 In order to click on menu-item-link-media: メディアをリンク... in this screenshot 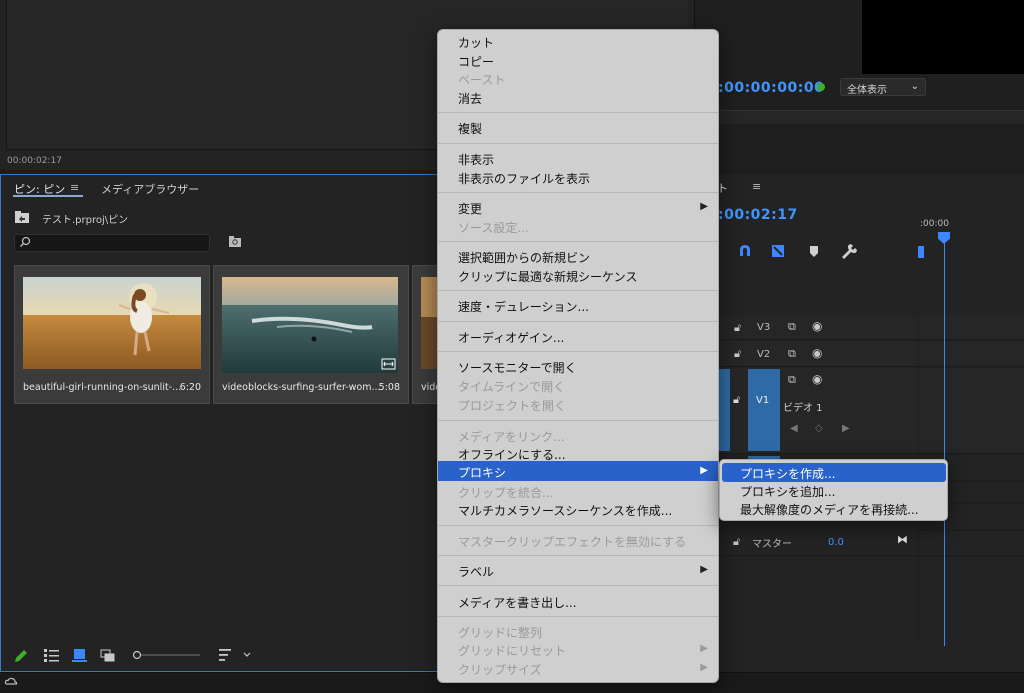, I will do `click(511, 437)`.